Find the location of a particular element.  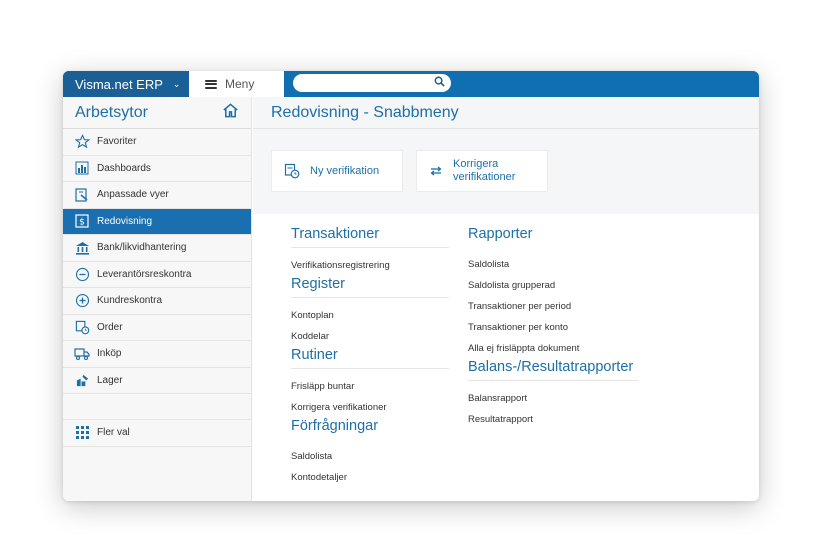

grid-icon is located at coordinates (82, 433).